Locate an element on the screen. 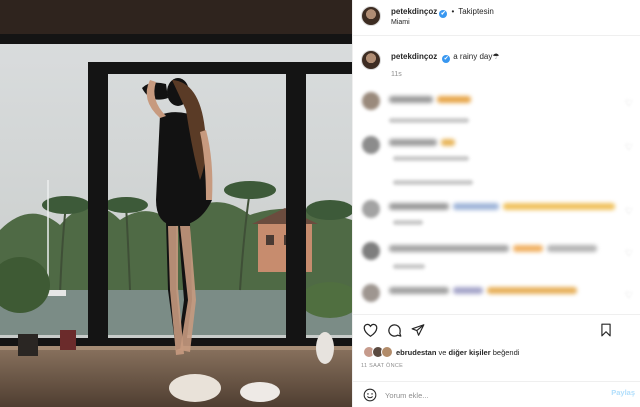 This screenshot has width=640, height=407. liker-username: ebrudestan is located at coordinates (416, 352).